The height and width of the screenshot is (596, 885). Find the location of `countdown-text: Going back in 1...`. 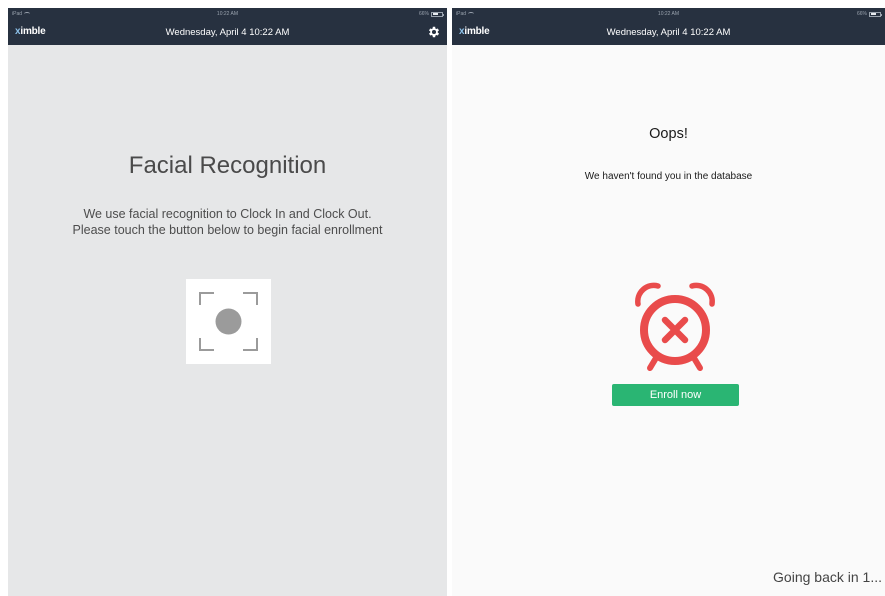

countdown-text: Going back in 1... is located at coordinates (827, 577).